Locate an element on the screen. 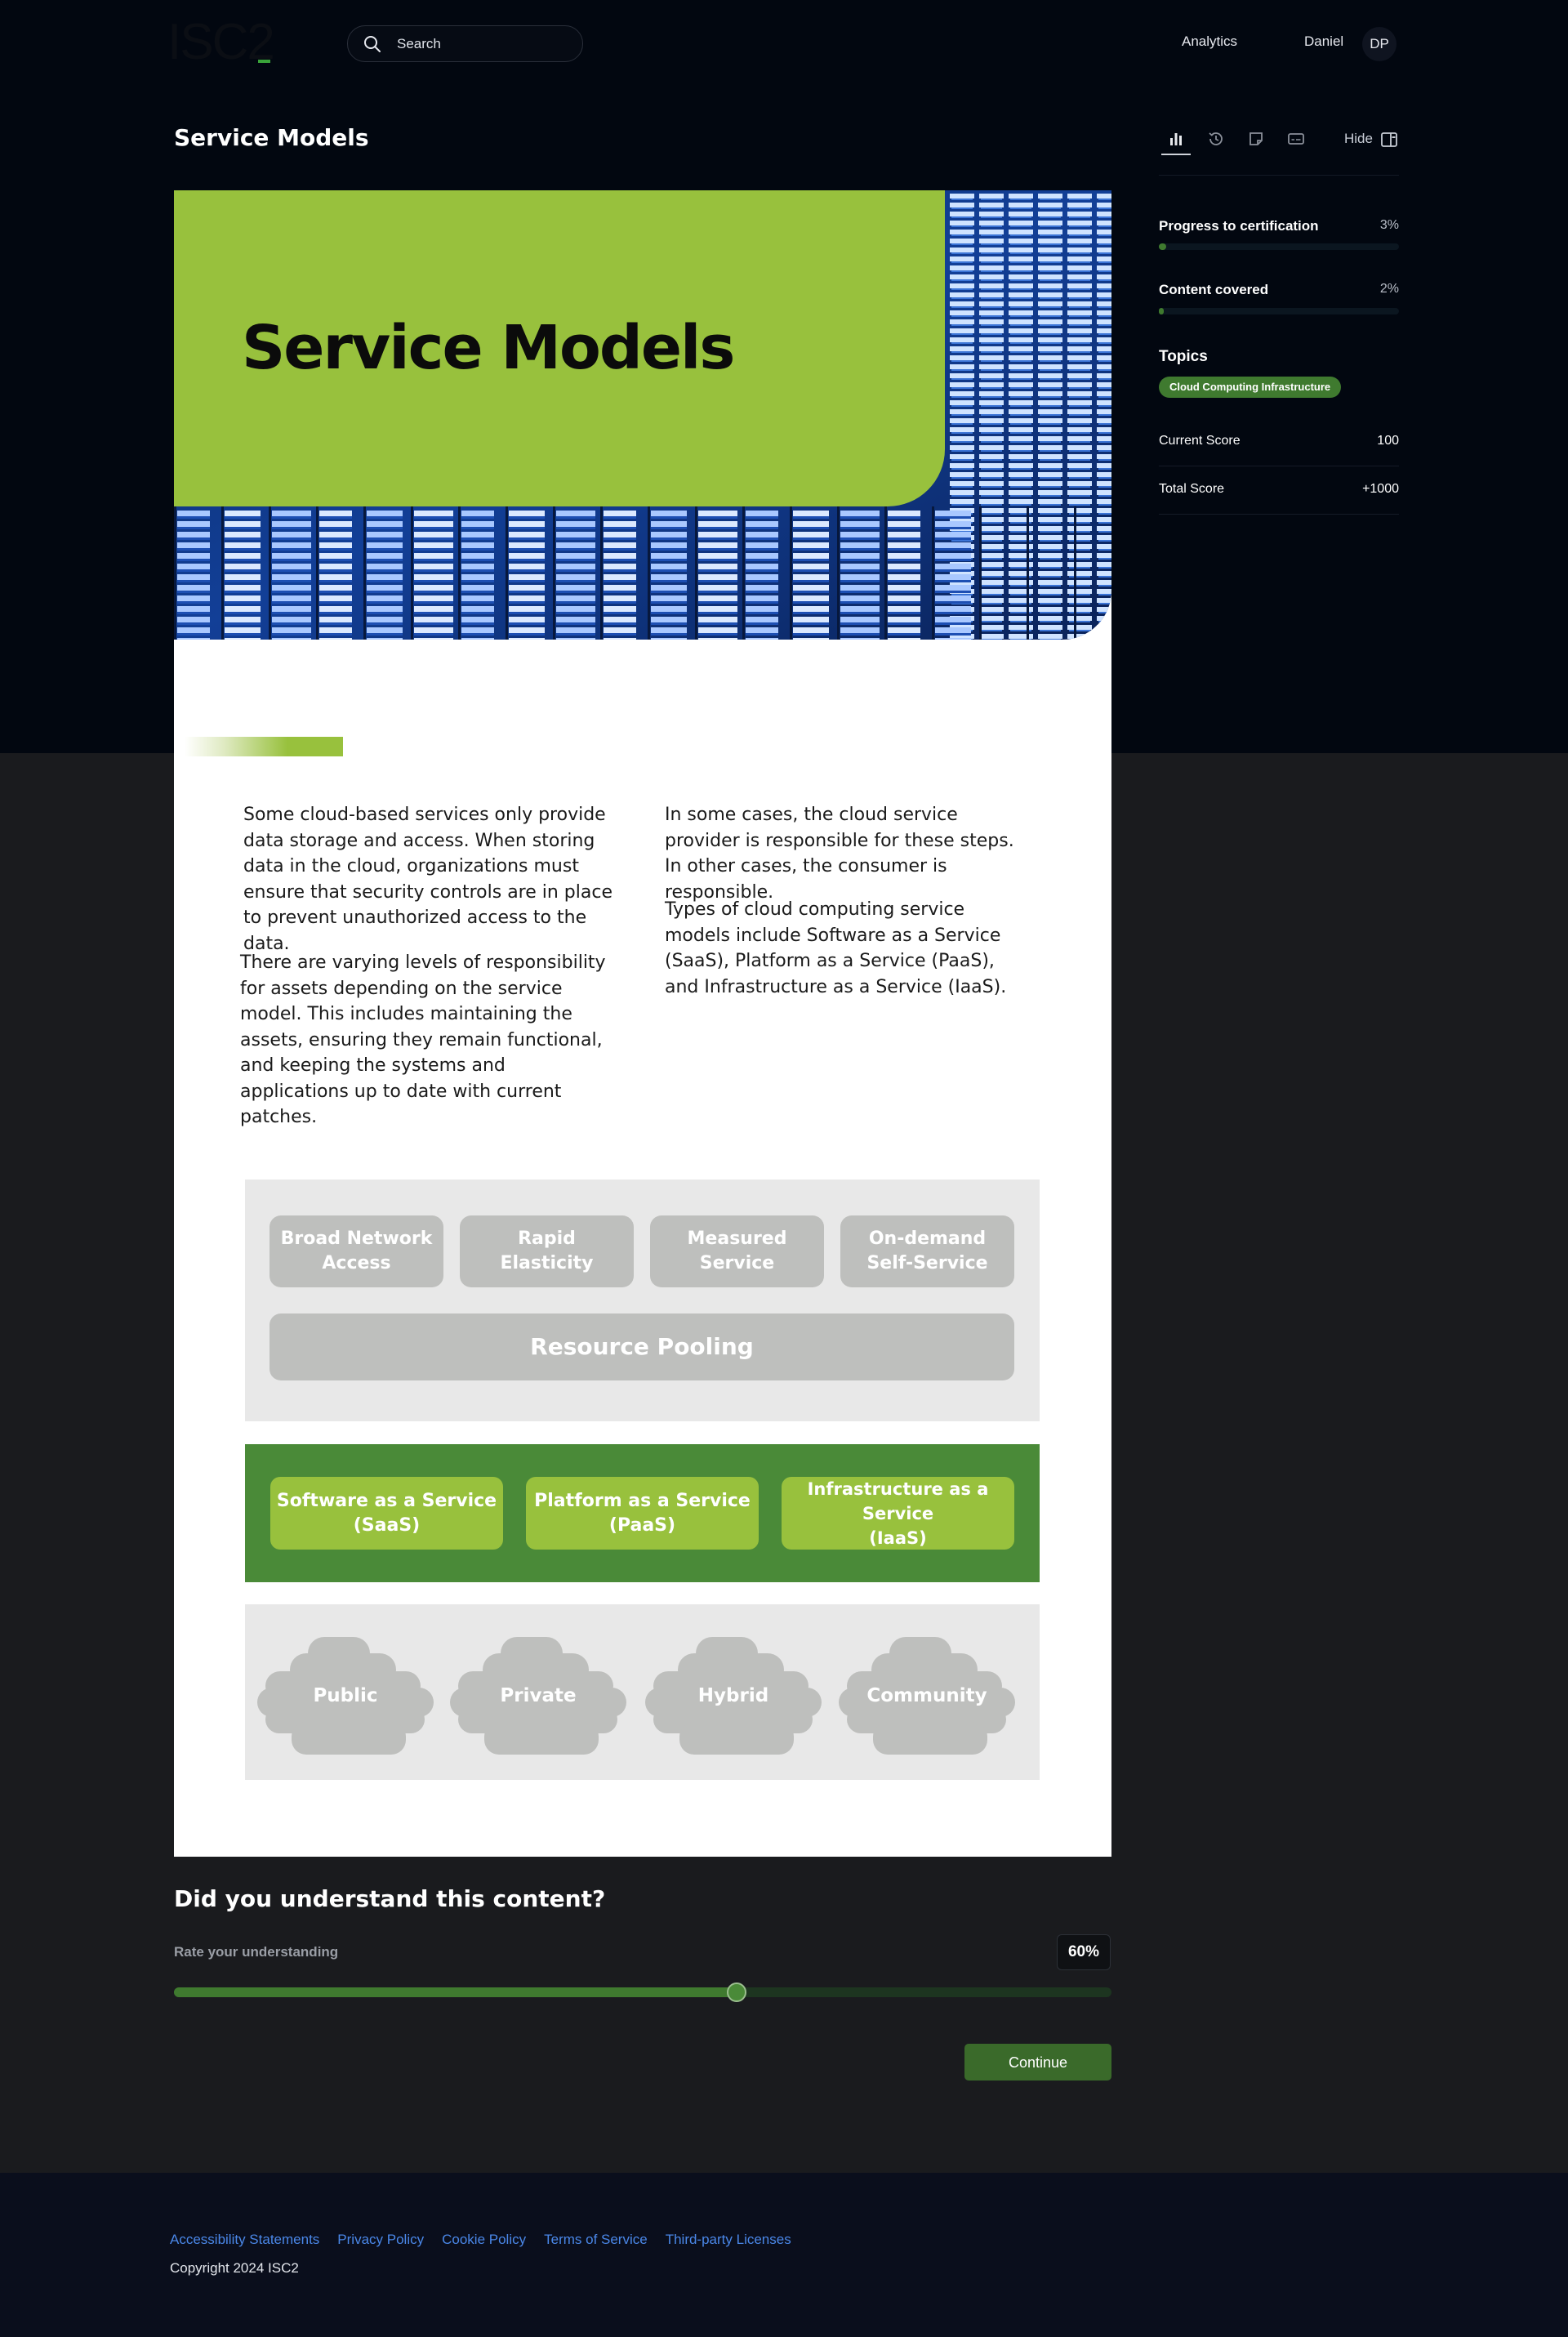 This screenshot has width=1568, height=2337. progress-bar-fill is located at coordinates (1162, 246).